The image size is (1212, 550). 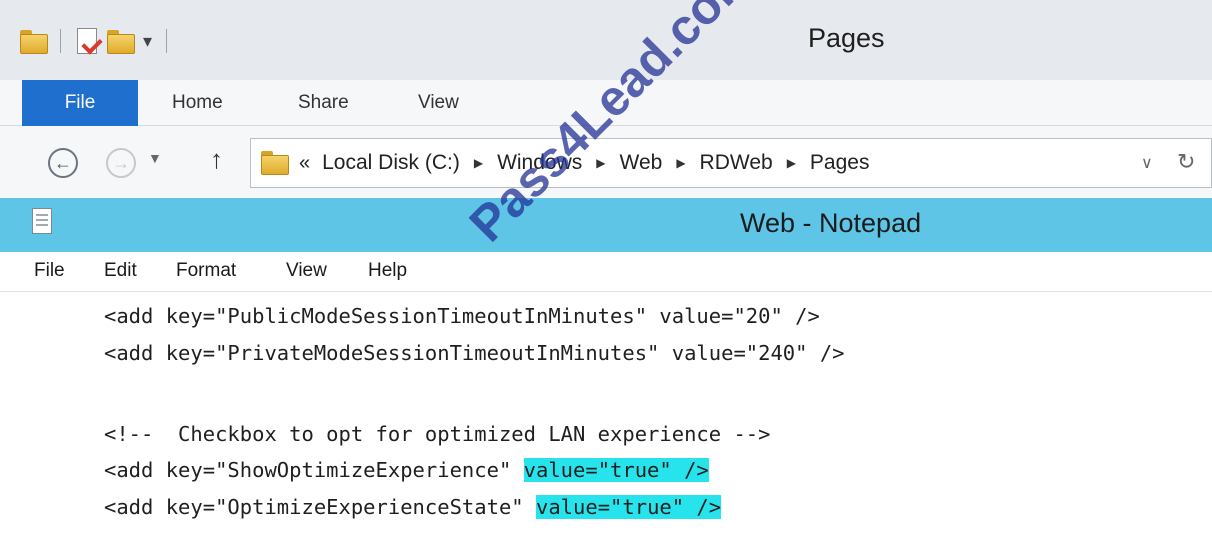 I want to click on notepad-menubar: File Edit Format View Help, so click(x=606, y=272).